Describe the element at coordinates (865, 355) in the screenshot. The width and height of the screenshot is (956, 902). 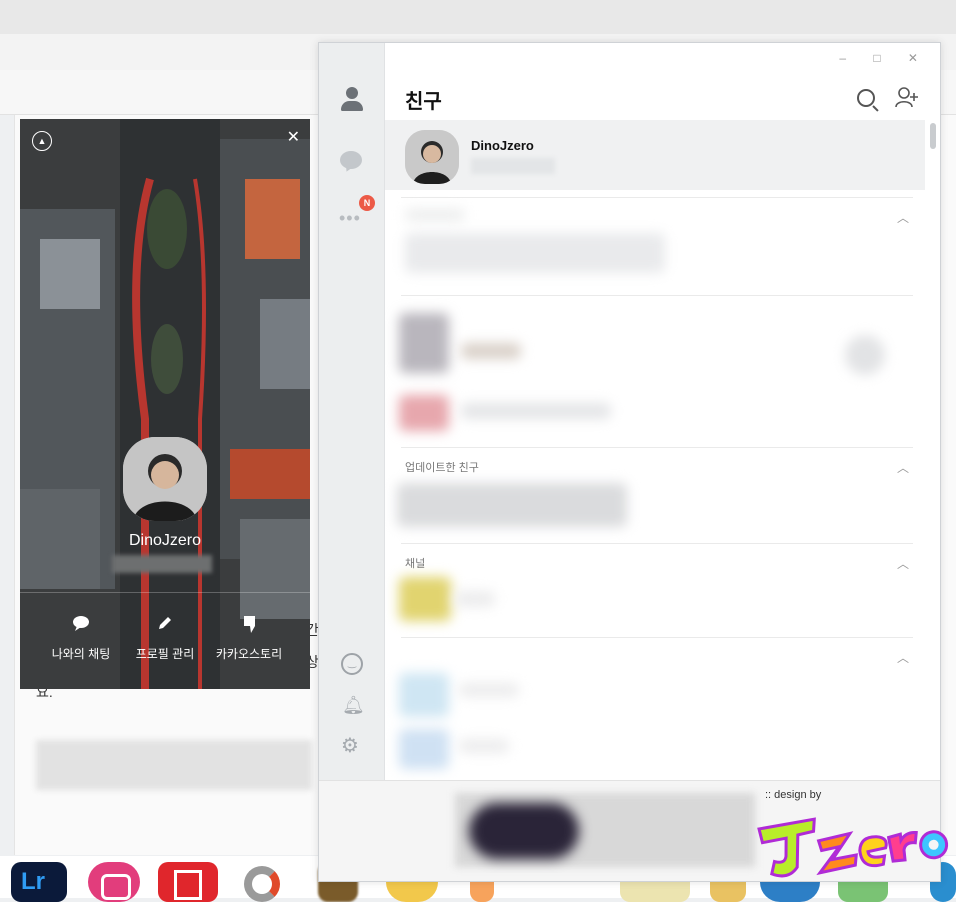
I see `blurred-button` at that location.